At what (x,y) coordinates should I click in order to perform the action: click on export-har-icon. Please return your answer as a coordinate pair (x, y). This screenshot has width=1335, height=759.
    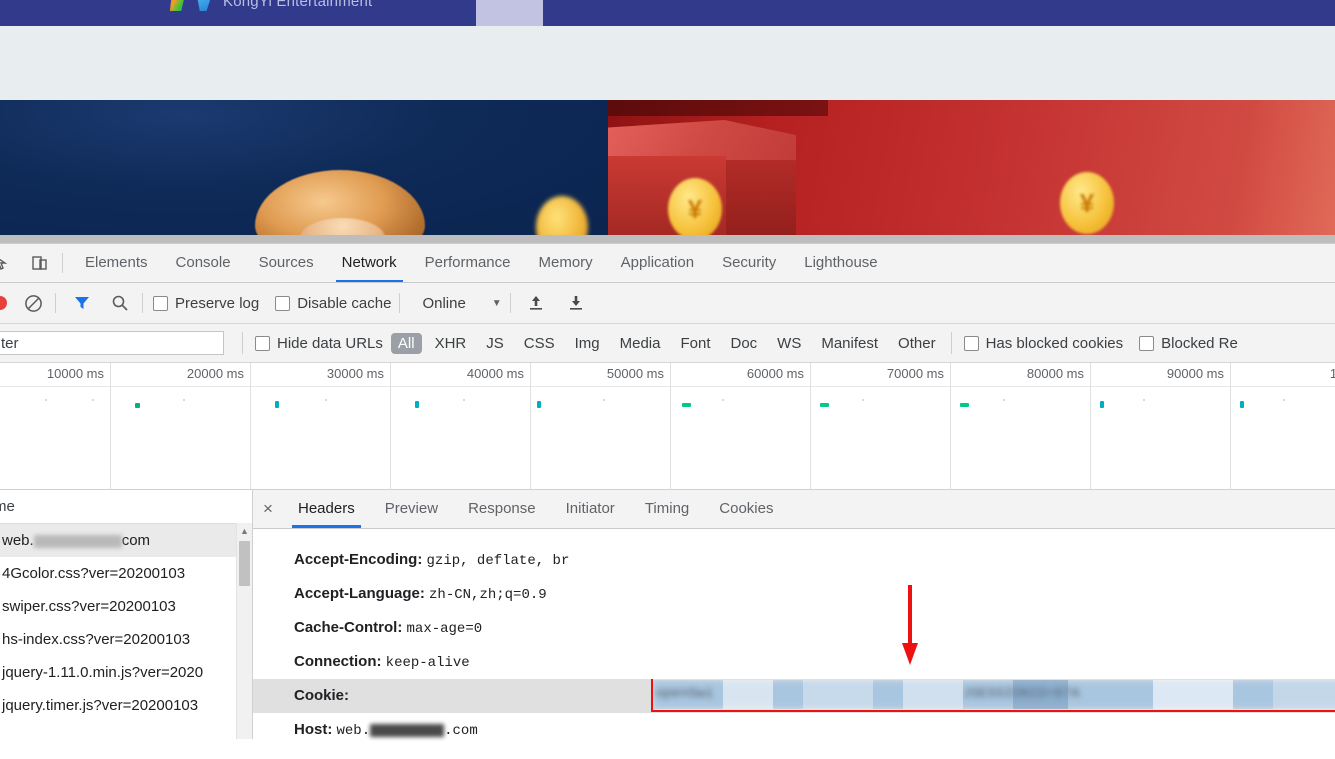
    Looking at the image, I should click on (576, 303).